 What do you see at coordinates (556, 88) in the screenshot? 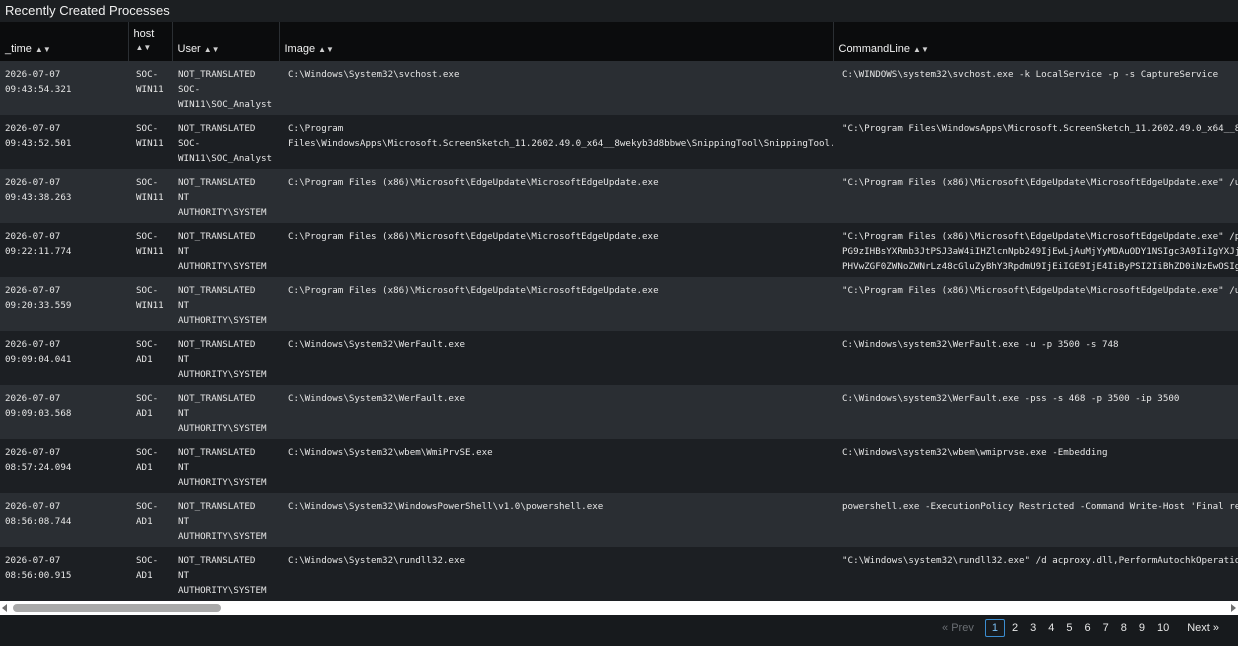
I see `cell-image: C:\Windows\System32\svchost.exe` at bounding box center [556, 88].